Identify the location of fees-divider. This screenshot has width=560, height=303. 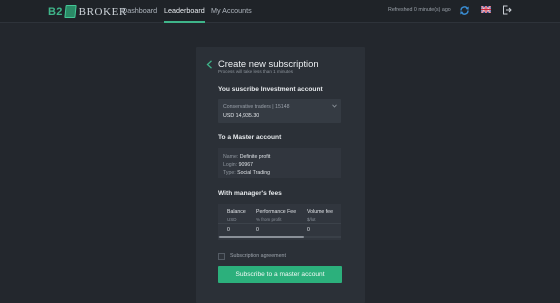
(279, 223).